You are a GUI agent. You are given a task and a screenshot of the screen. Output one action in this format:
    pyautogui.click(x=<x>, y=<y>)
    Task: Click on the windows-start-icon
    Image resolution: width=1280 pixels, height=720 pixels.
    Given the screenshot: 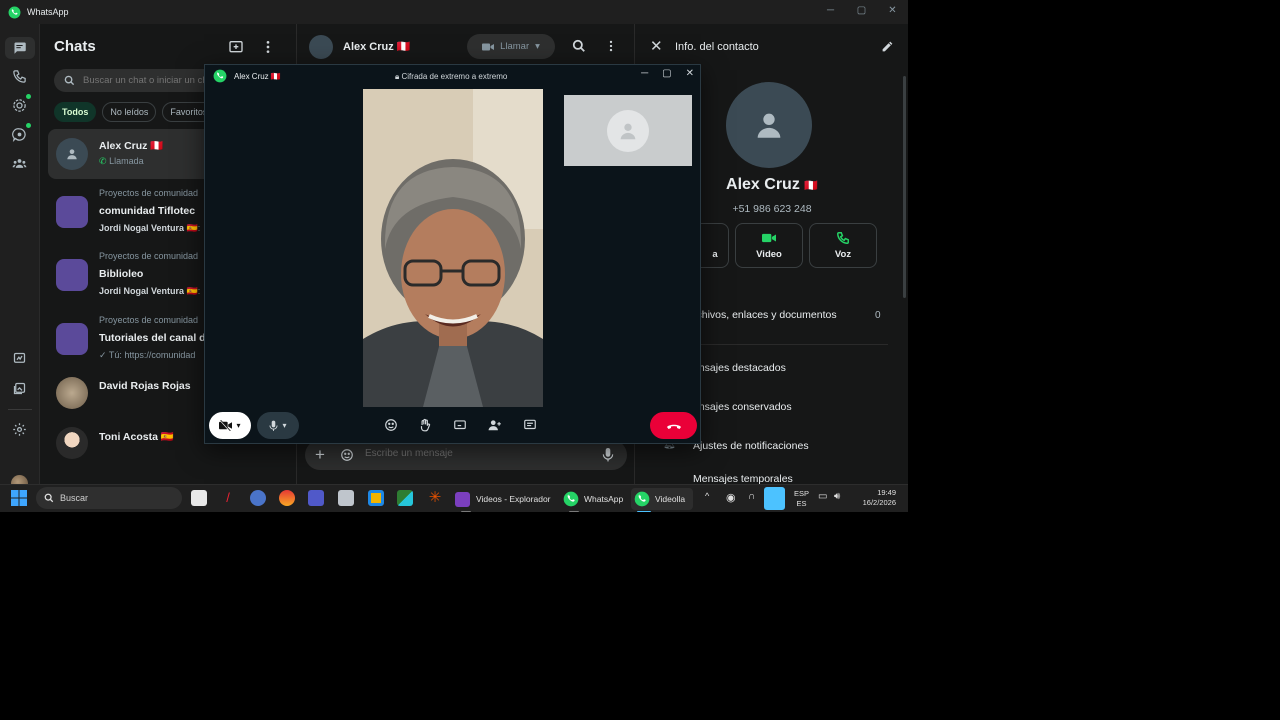 What is the action you would take?
    pyautogui.click(x=19, y=498)
    